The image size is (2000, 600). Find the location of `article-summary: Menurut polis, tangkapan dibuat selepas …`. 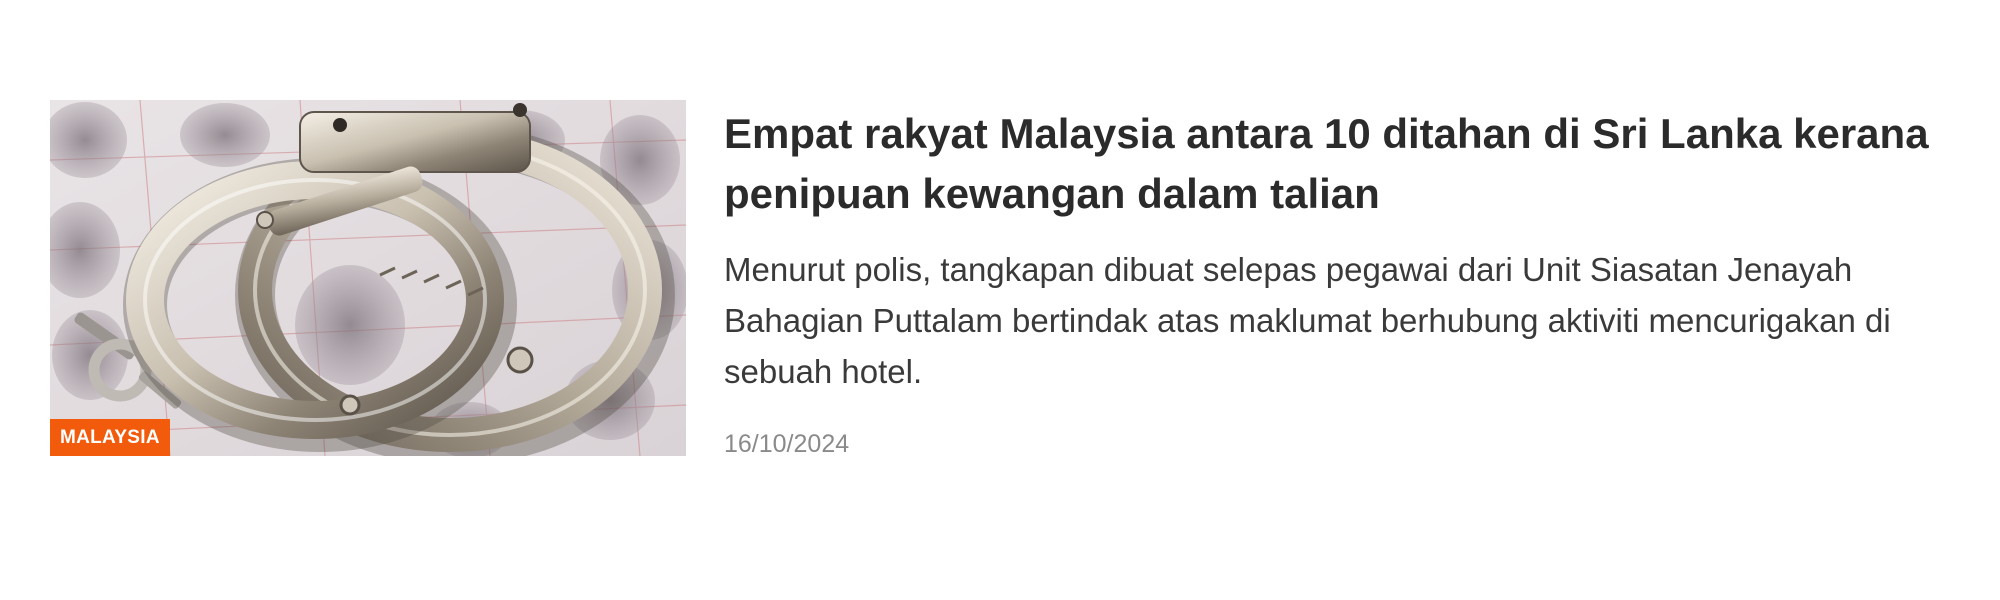

article-summary: Menurut polis, tangkapan dibuat selepas … is located at coordinates (1307, 320).